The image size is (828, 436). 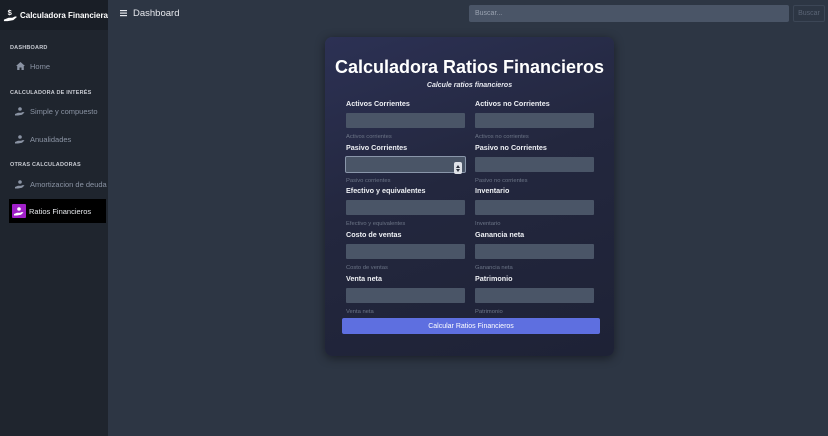 I want to click on field-hint: Activos corrientes, so click(x=369, y=137).